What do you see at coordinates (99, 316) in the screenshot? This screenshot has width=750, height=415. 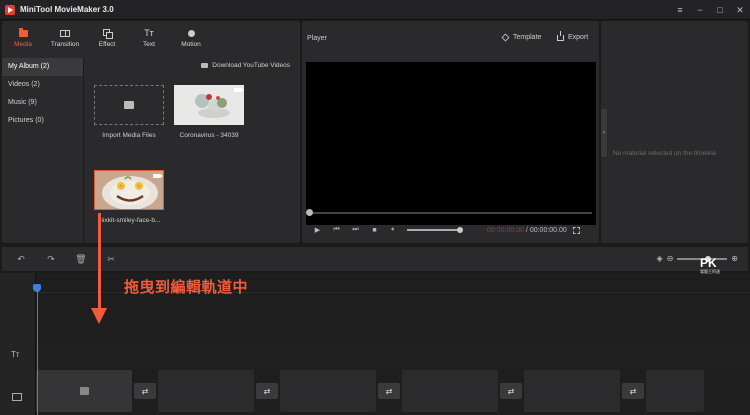 I see `annotation-arrow-head` at bounding box center [99, 316].